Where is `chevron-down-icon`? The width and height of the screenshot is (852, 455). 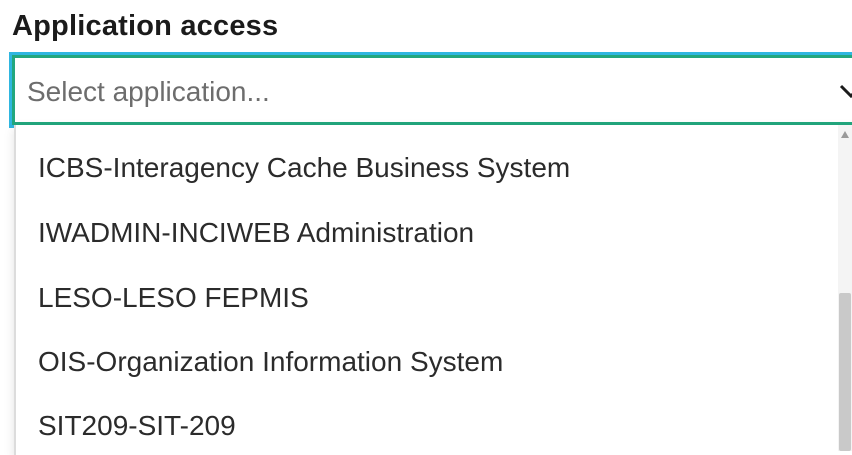 chevron-down-icon is located at coordinates (844, 90).